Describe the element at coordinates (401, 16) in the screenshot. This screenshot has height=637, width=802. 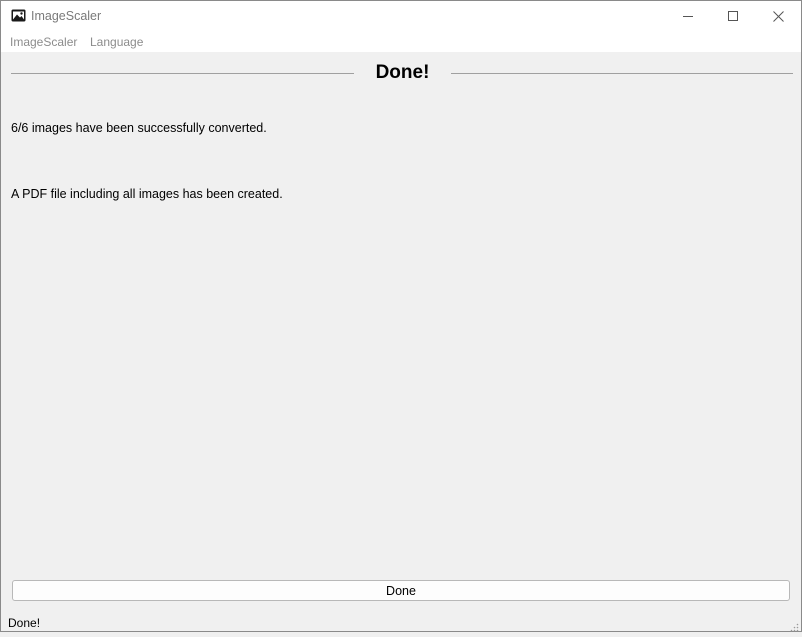
I see `title-bar: ImageScaler` at that location.